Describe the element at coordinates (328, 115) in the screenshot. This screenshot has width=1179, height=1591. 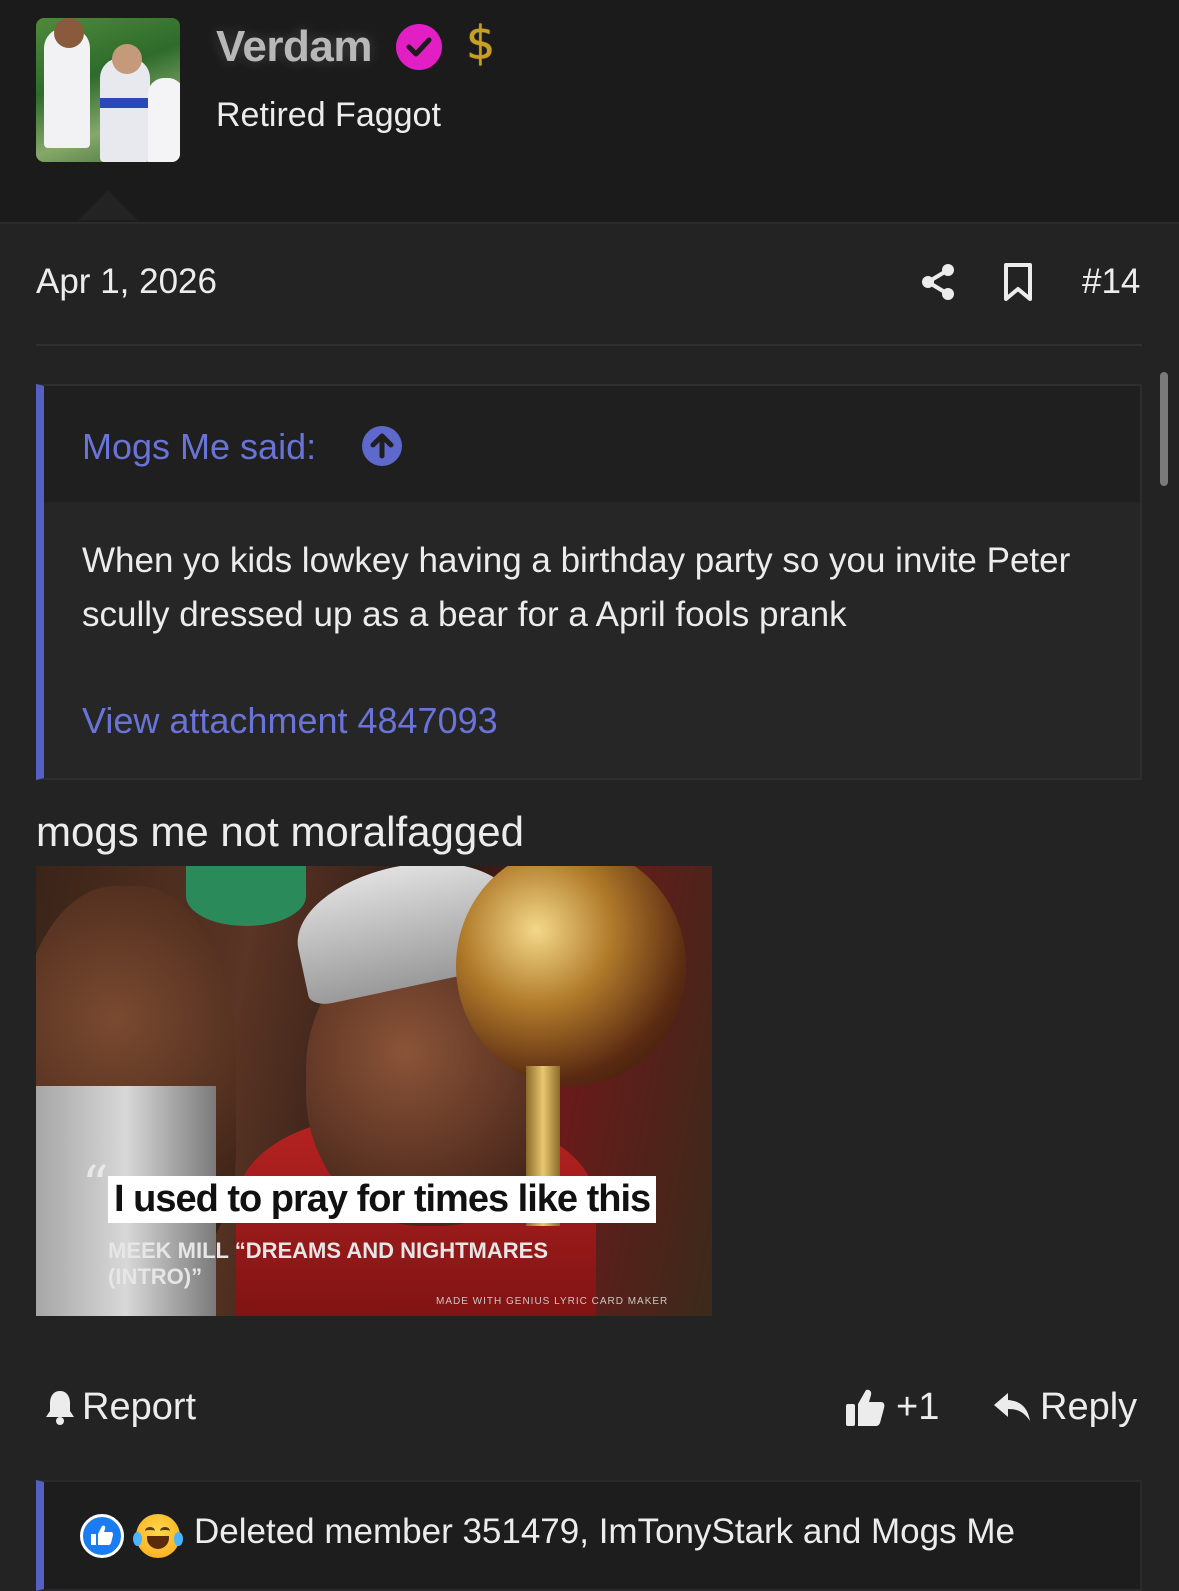
I see `user-title: Retired Faggot` at that location.